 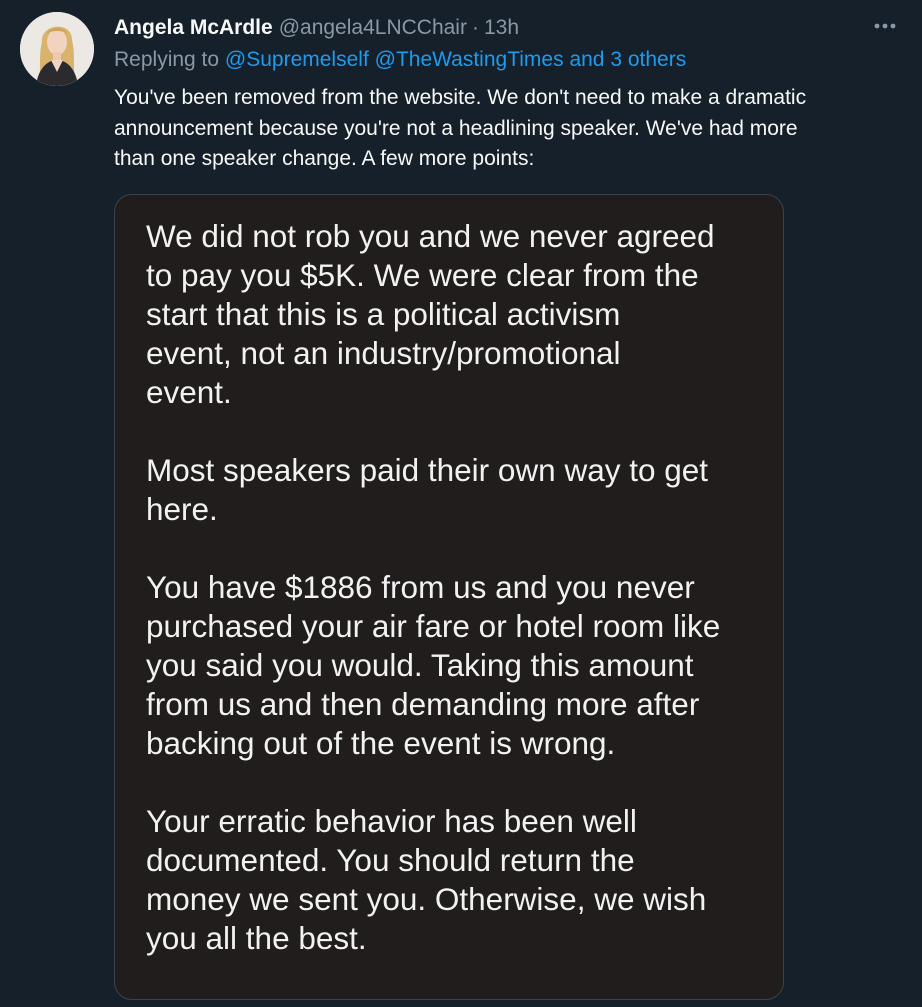 I want to click on avatar-photo, so click(x=57, y=49).